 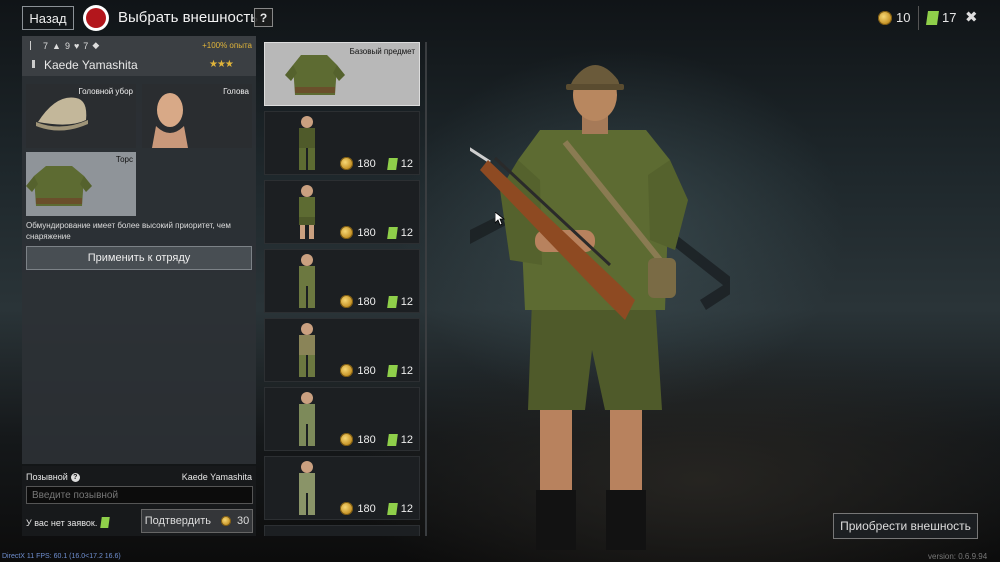 What do you see at coordinates (96, 18) in the screenshot?
I see `record-icon` at bounding box center [96, 18].